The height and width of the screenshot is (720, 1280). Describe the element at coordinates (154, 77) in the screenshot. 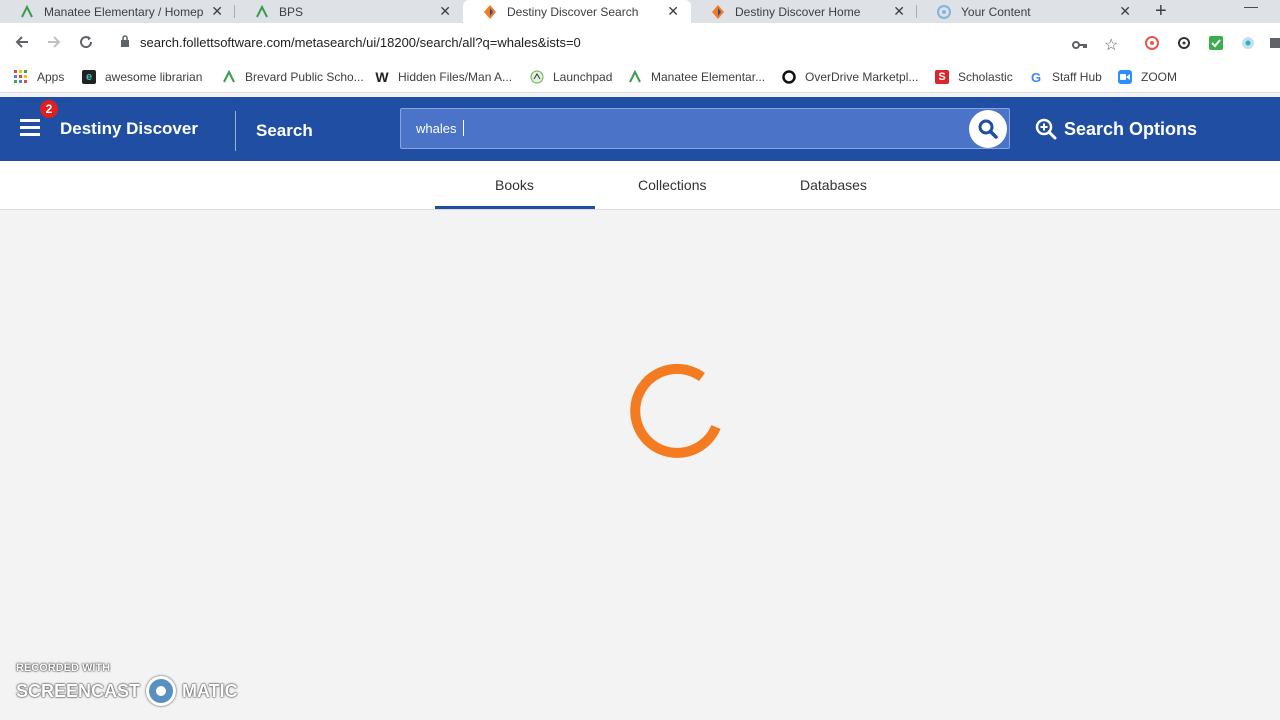

I see `bookmark-label: awesome librarian` at that location.